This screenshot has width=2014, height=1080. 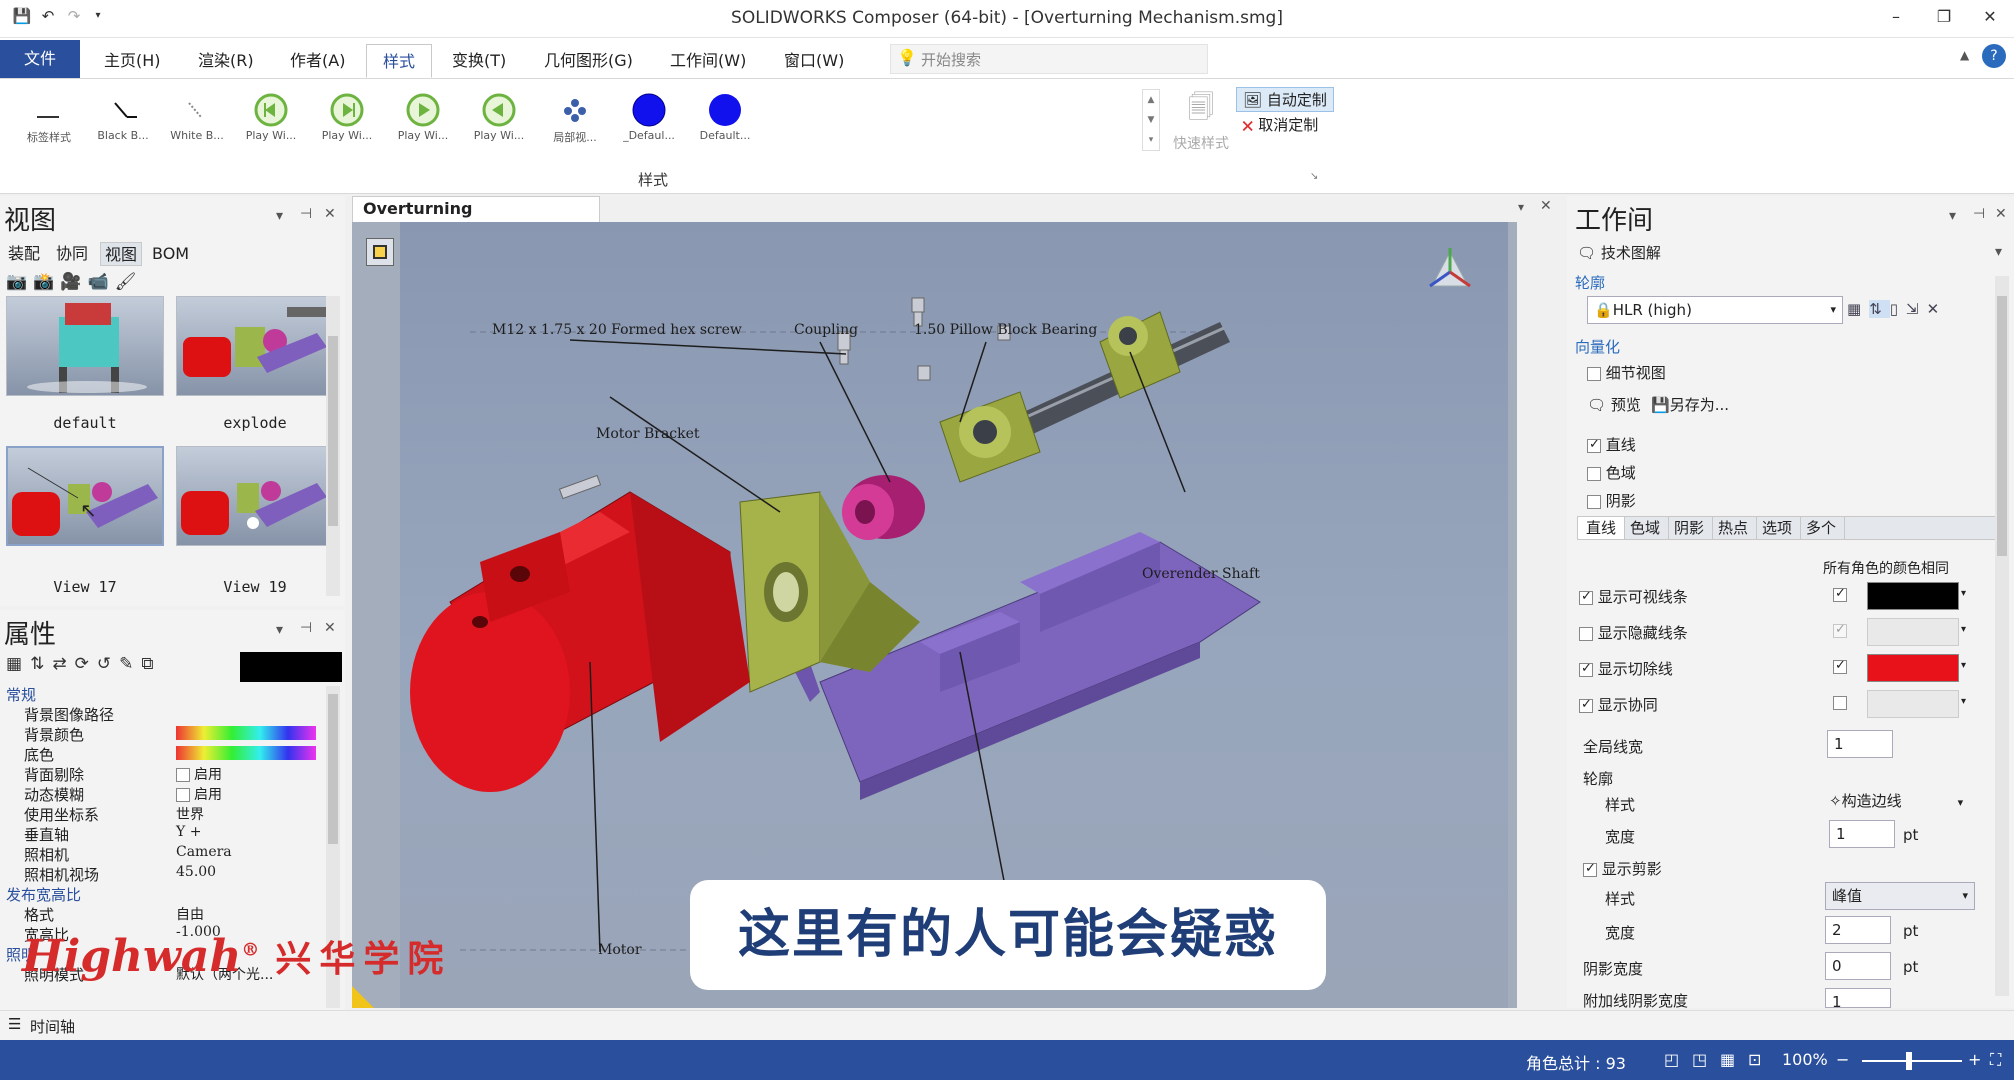 What do you see at coordinates (1842, 1059) in the screenshot?
I see `zoom-out-icon: −` at bounding box center [1842, 1059].